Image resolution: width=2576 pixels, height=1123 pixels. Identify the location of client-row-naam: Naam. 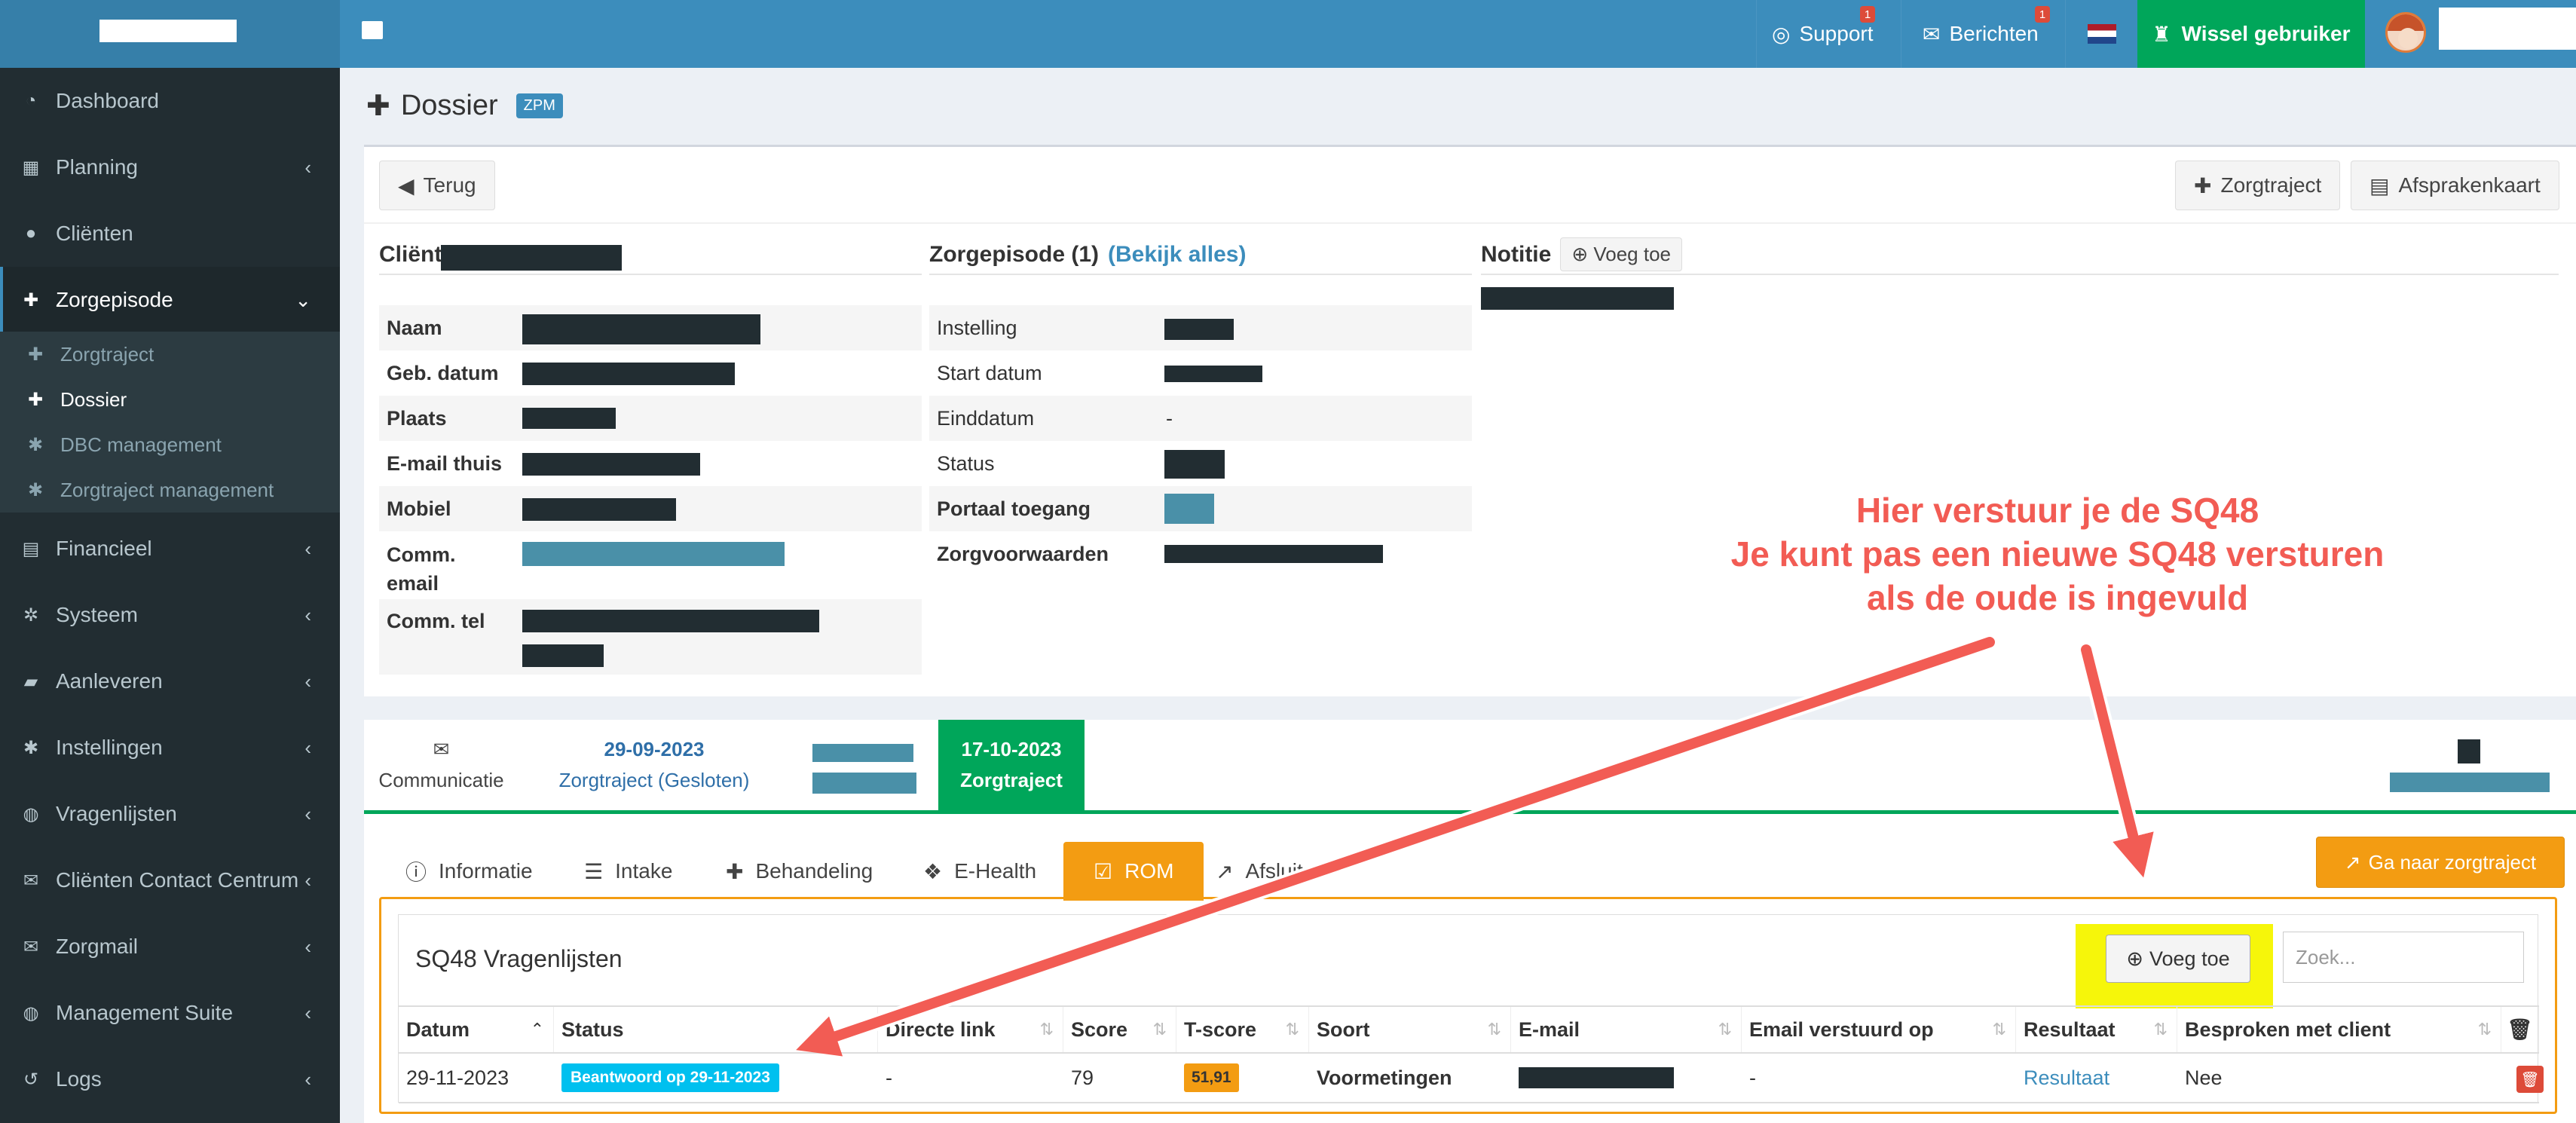
(650, 327).